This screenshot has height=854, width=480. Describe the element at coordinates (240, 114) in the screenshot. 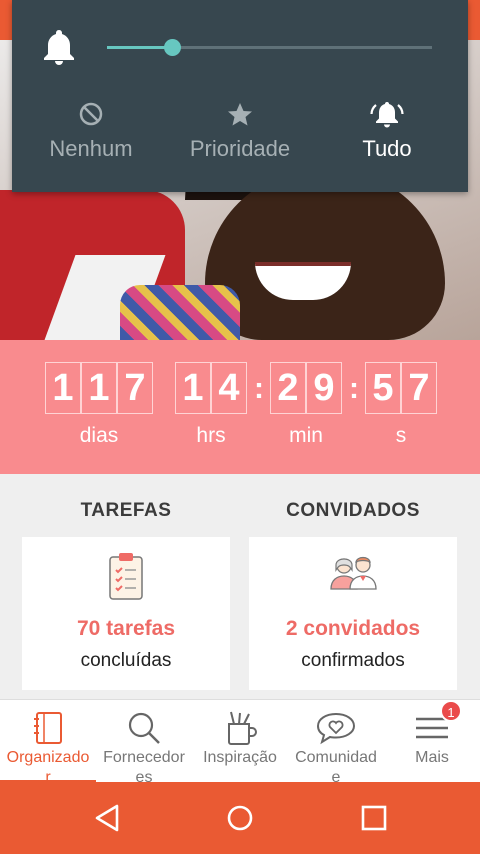

I see `star-icon` at that location.